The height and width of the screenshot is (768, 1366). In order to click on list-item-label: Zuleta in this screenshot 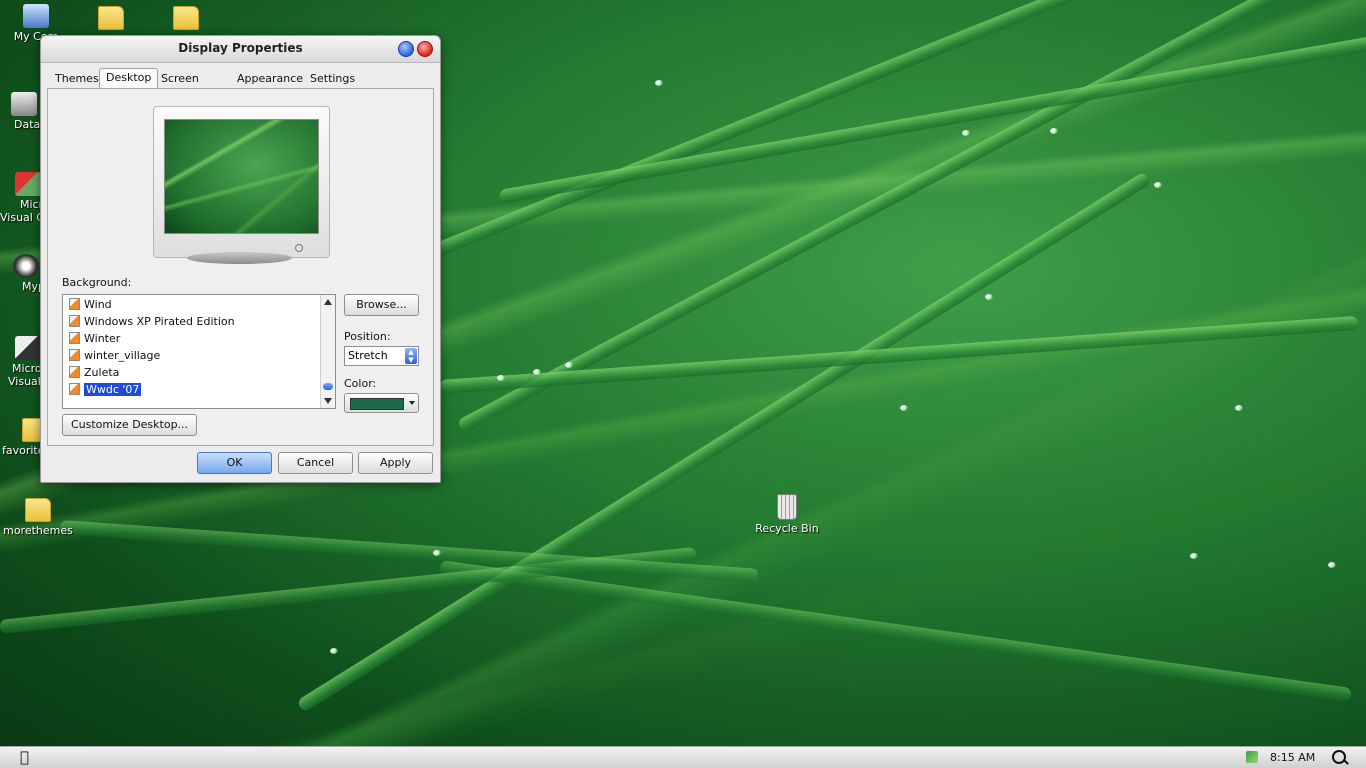, I will do `click(102, 372)`.